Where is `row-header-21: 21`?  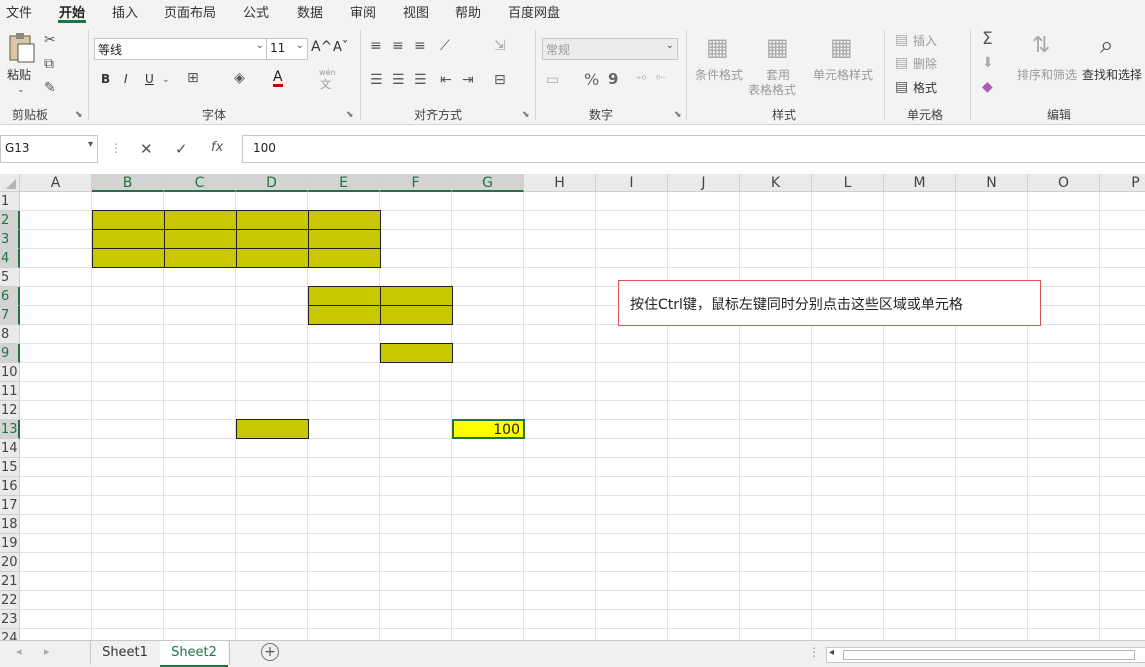 row-header-21: 21 is located at coordinates (10, 581).